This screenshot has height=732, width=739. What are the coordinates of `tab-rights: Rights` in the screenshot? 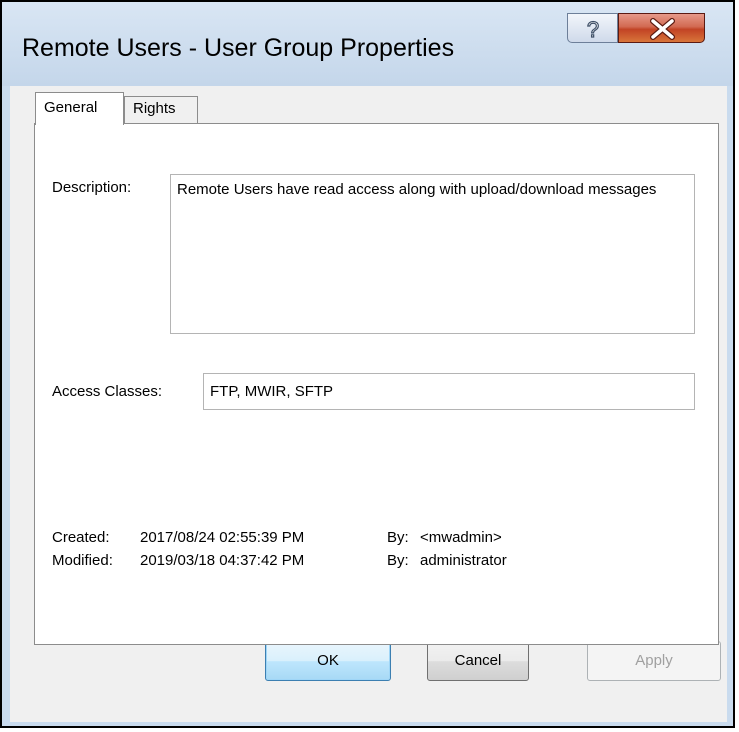 It's located at (161, 110).